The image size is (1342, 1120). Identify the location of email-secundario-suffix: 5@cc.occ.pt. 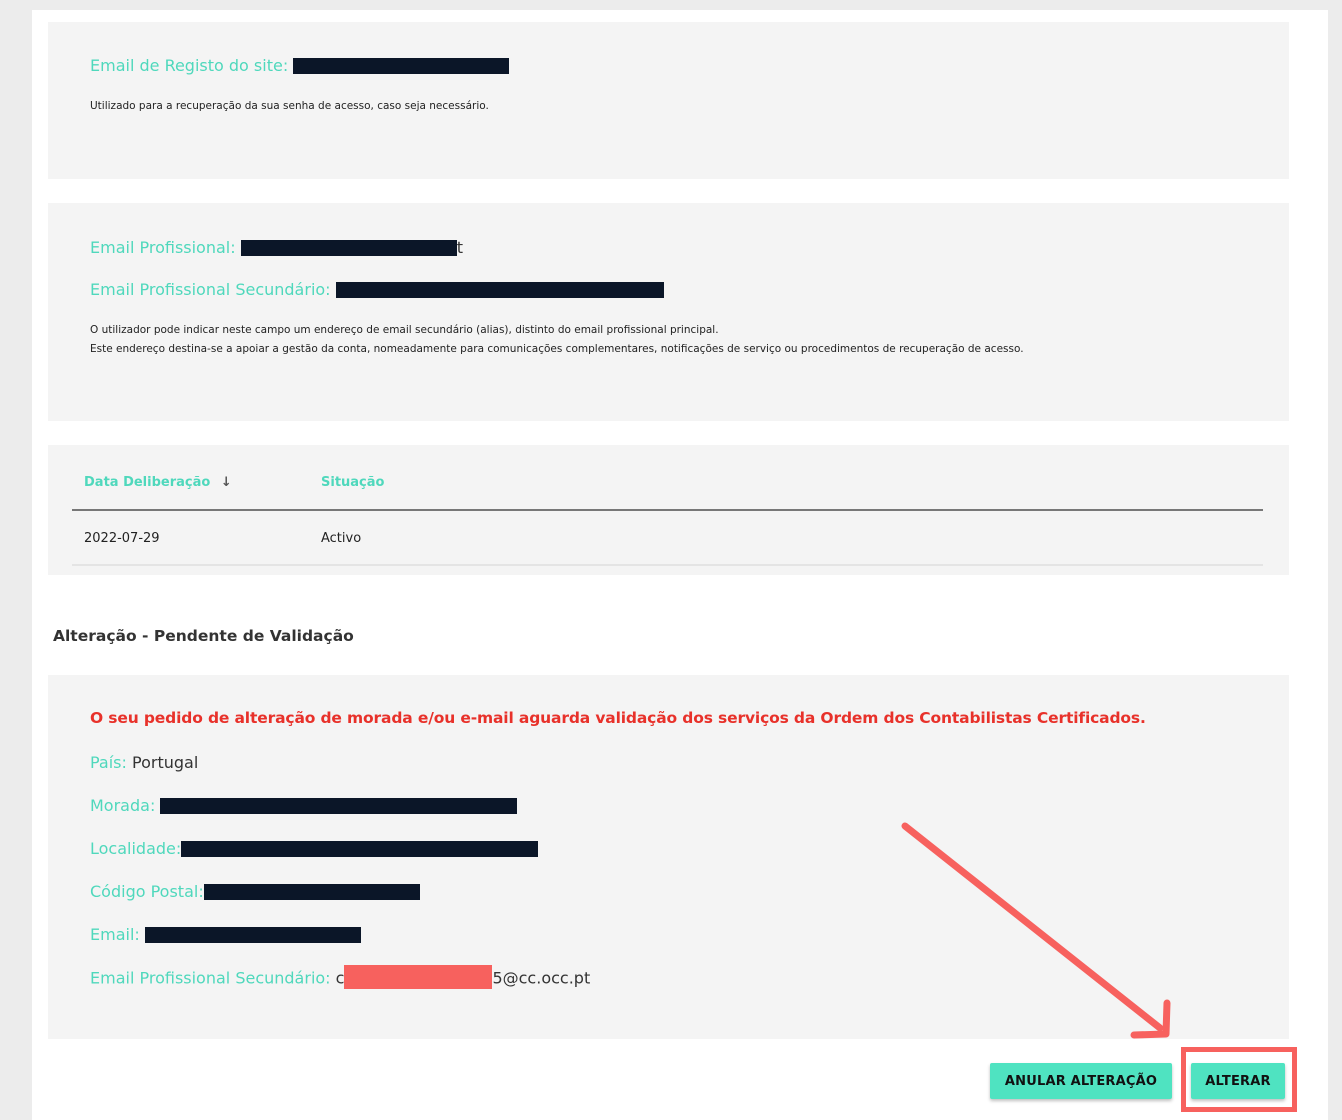
(541, 978).